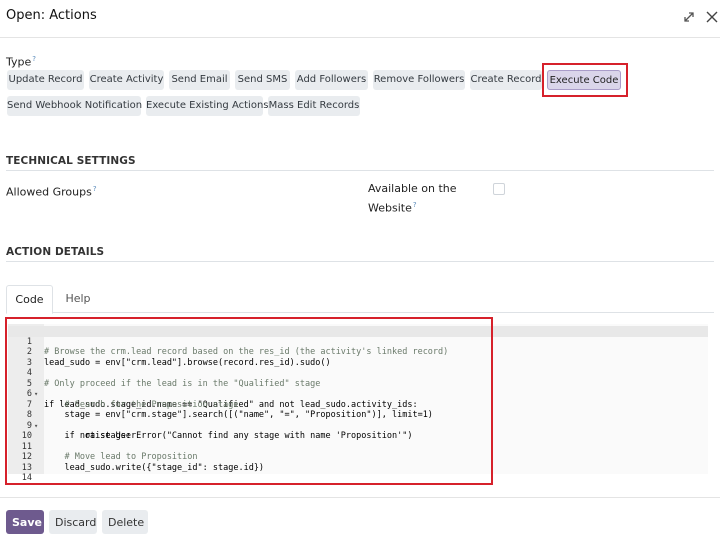  What do you see at coordinates (71, 161) in the screenshot?
I see `technical-settings-title: TECHNICAL SETTINGS` at bounding box center [71, 161].